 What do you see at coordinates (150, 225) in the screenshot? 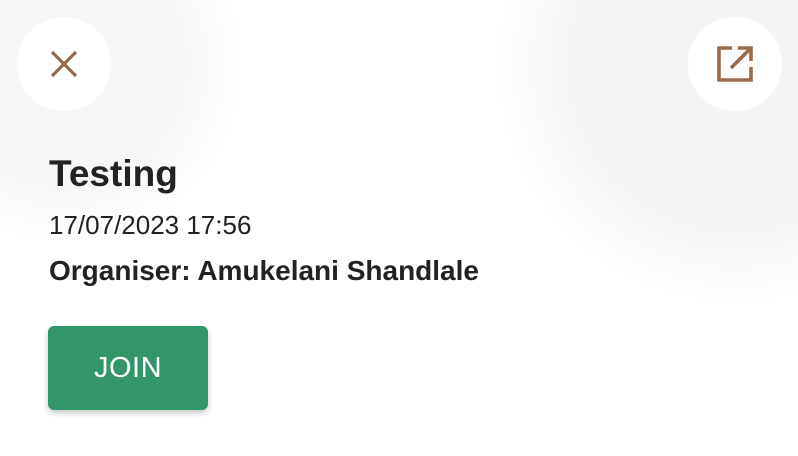
I see `event-datetime: 17/07/2023 17:56` at bounding box center [150, 225].